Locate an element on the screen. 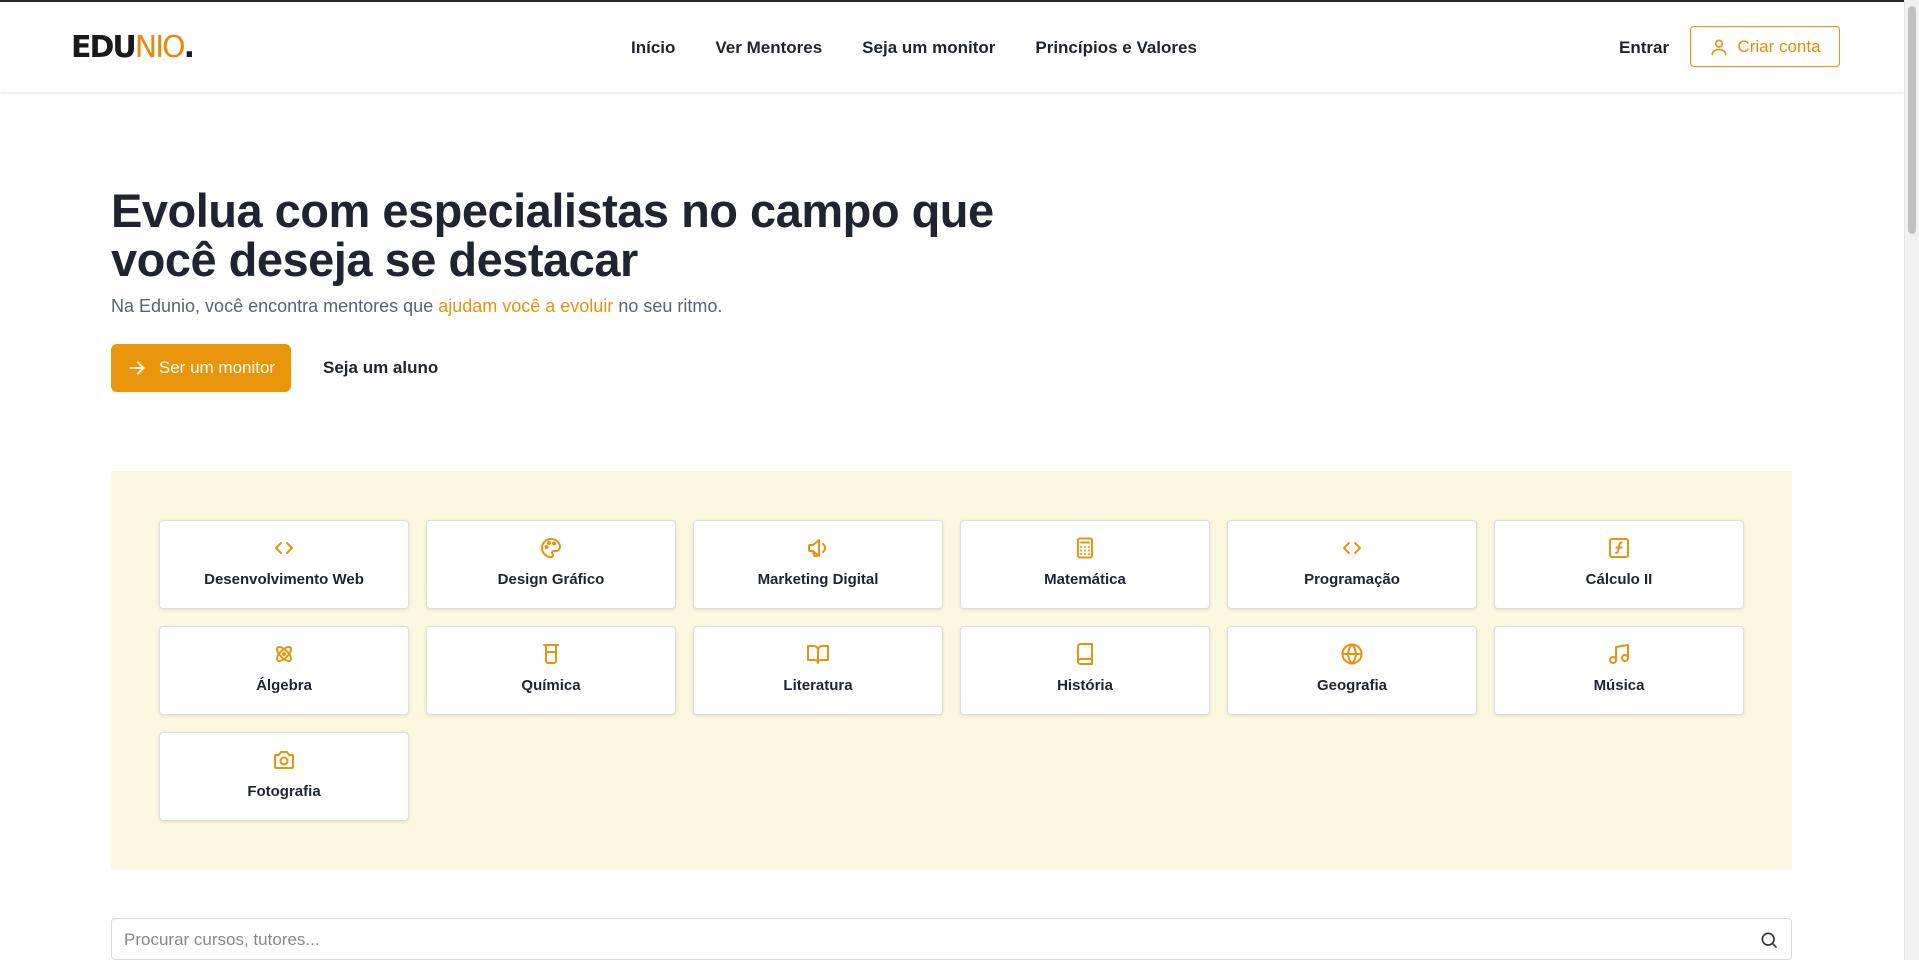  calculator-icon is located at coordinates (1085, 548).